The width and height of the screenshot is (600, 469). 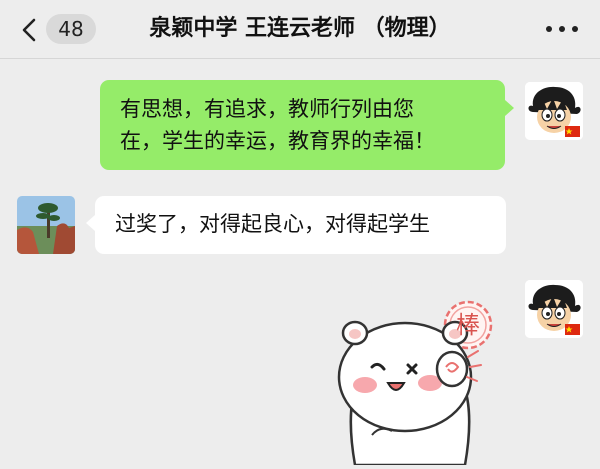 What do you see at coordinates (71, 29) in the screenshot?
I see `unread-count-badge: 48` at bounding box center [71, 29].